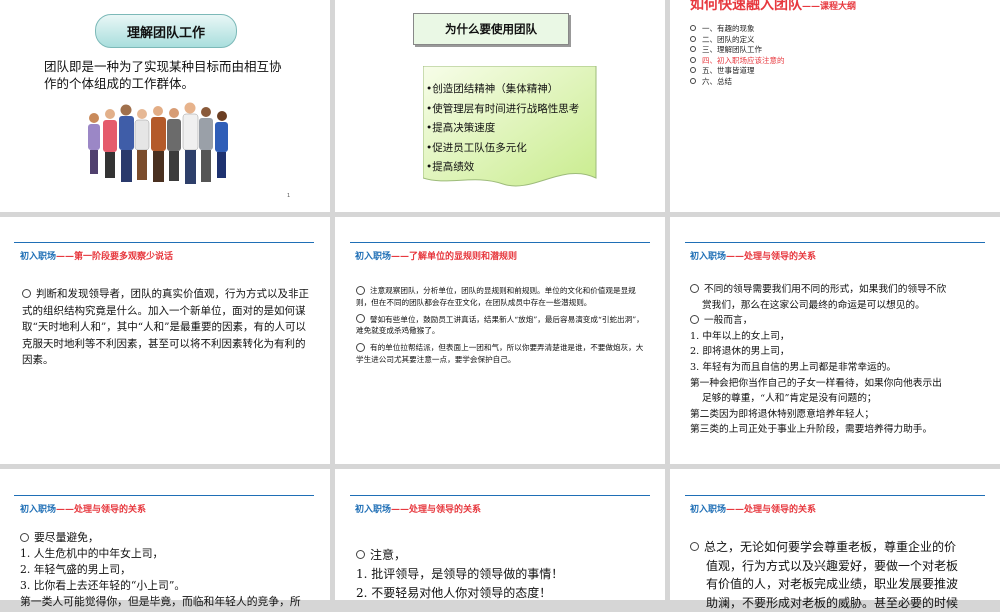  What do you see at coordinates (746, 6) in the screenshot?
I see `slide3-title-main: 如何快速融入团队` at bounding box center [746, 6].